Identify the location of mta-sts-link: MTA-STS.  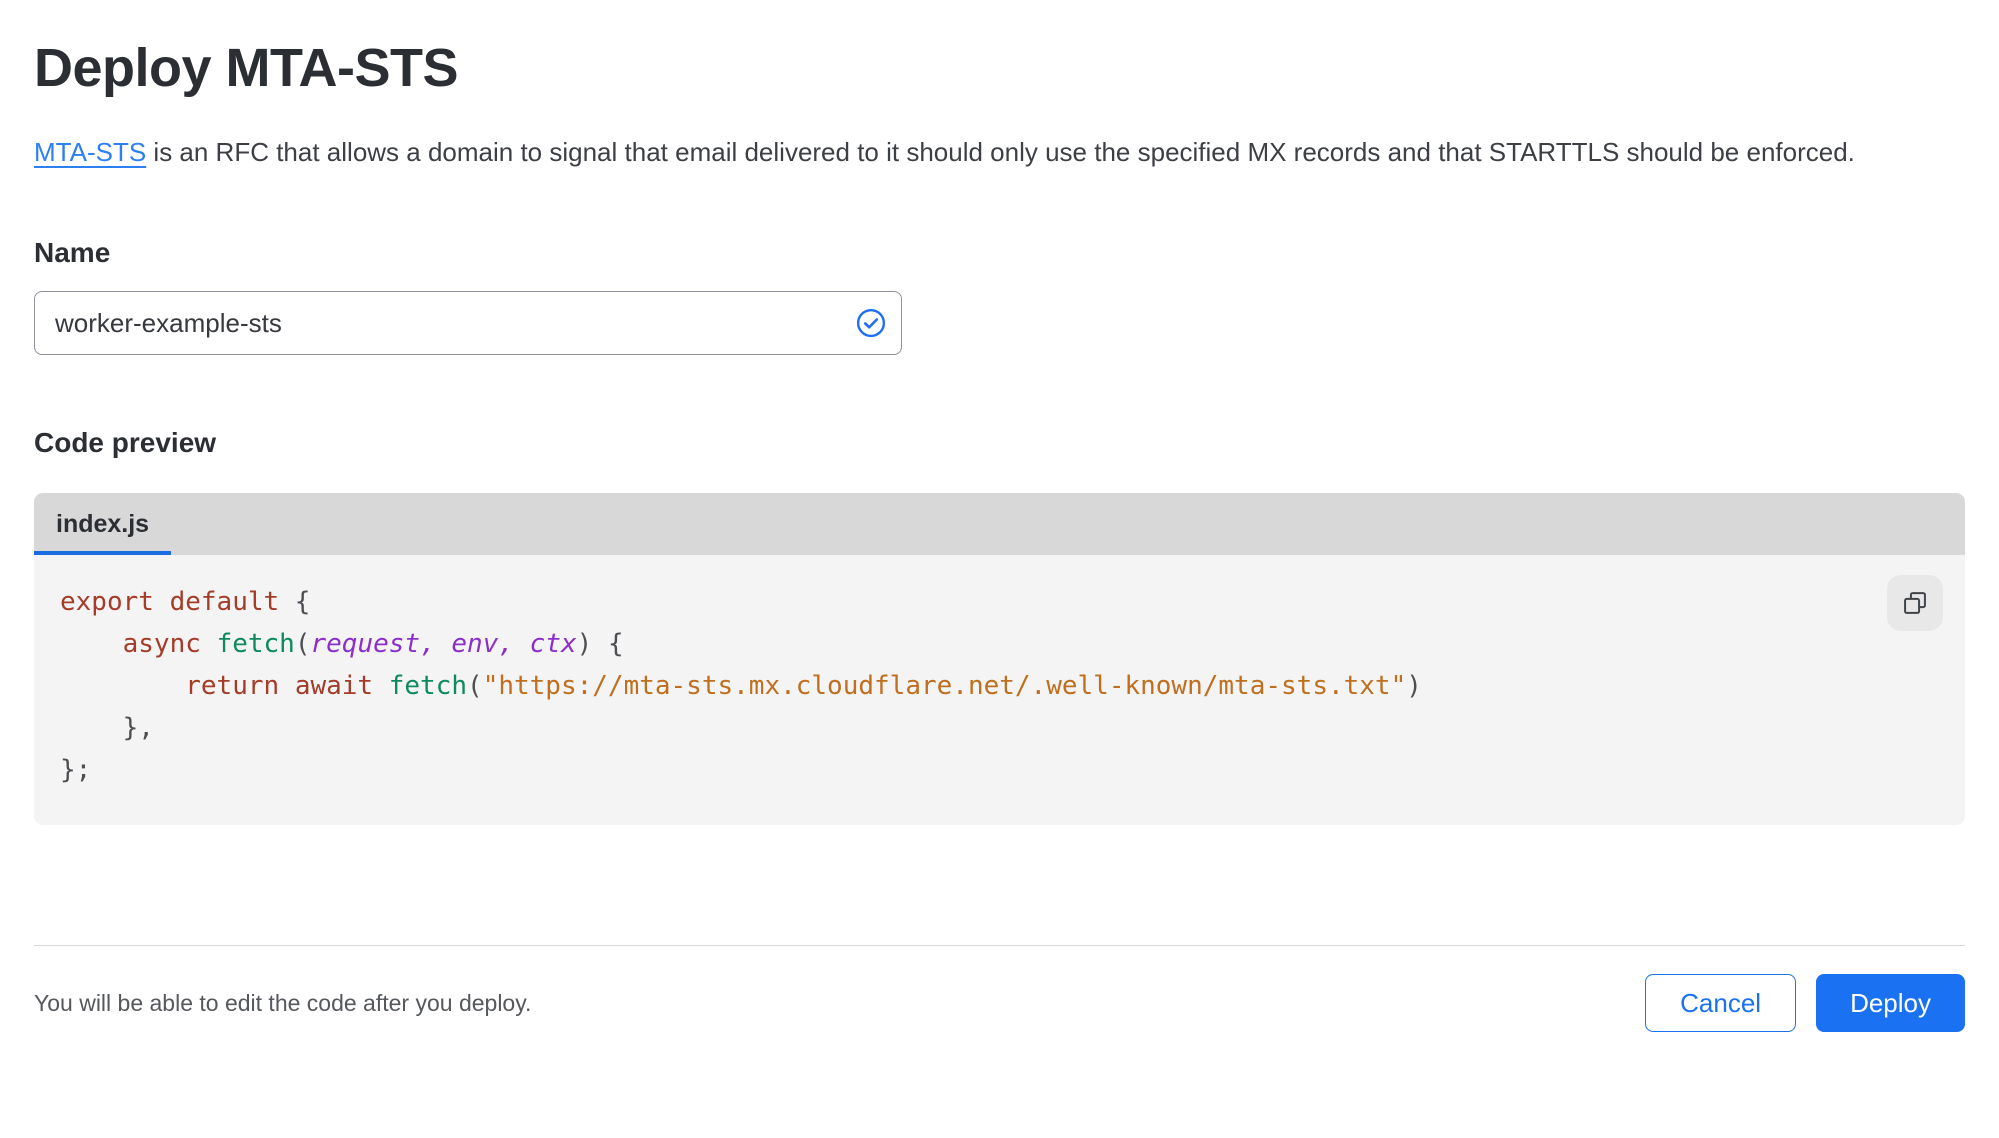
(90, 152).